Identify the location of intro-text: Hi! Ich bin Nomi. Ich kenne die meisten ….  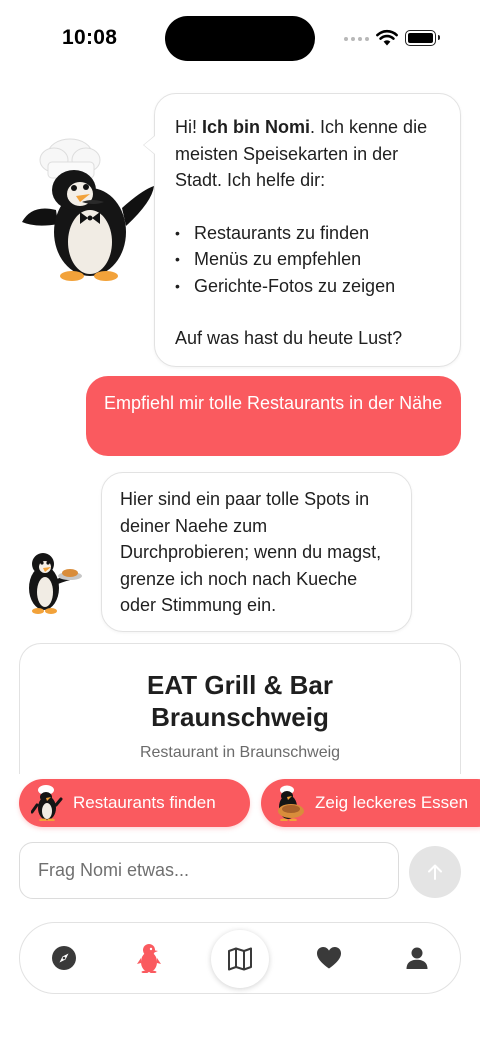
(301, 153).